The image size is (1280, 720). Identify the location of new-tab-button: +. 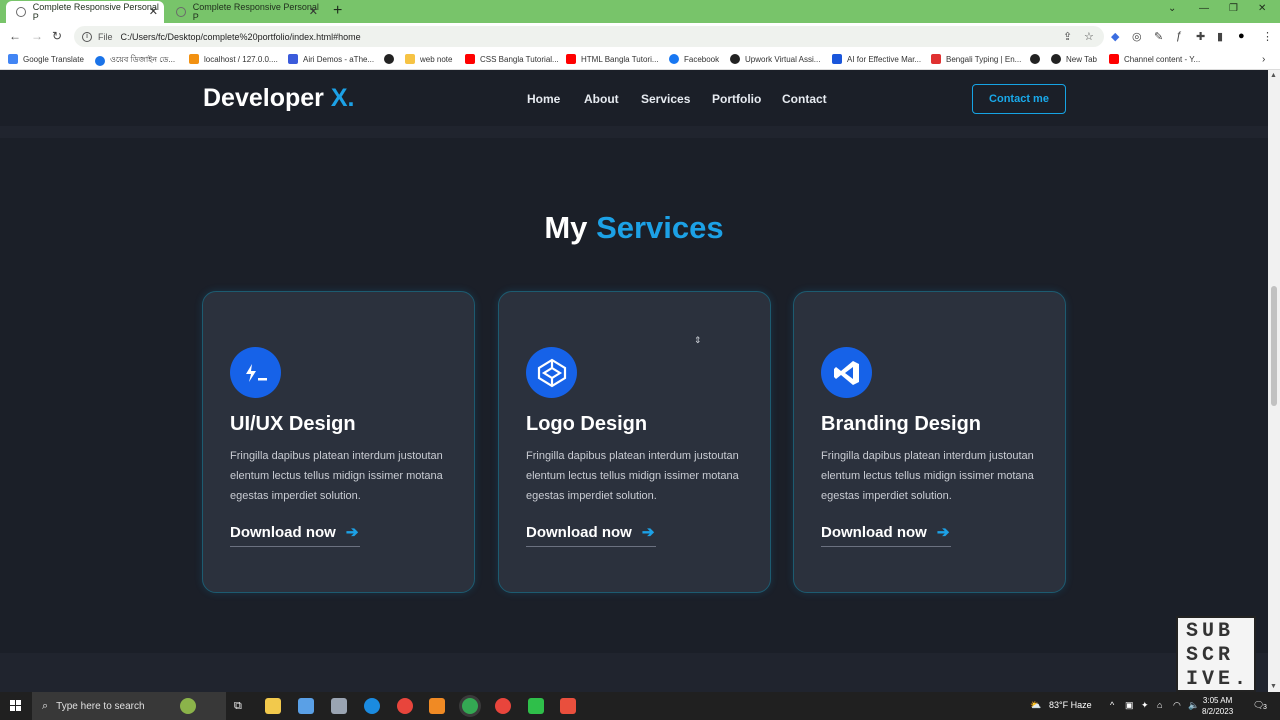
(337, 11).